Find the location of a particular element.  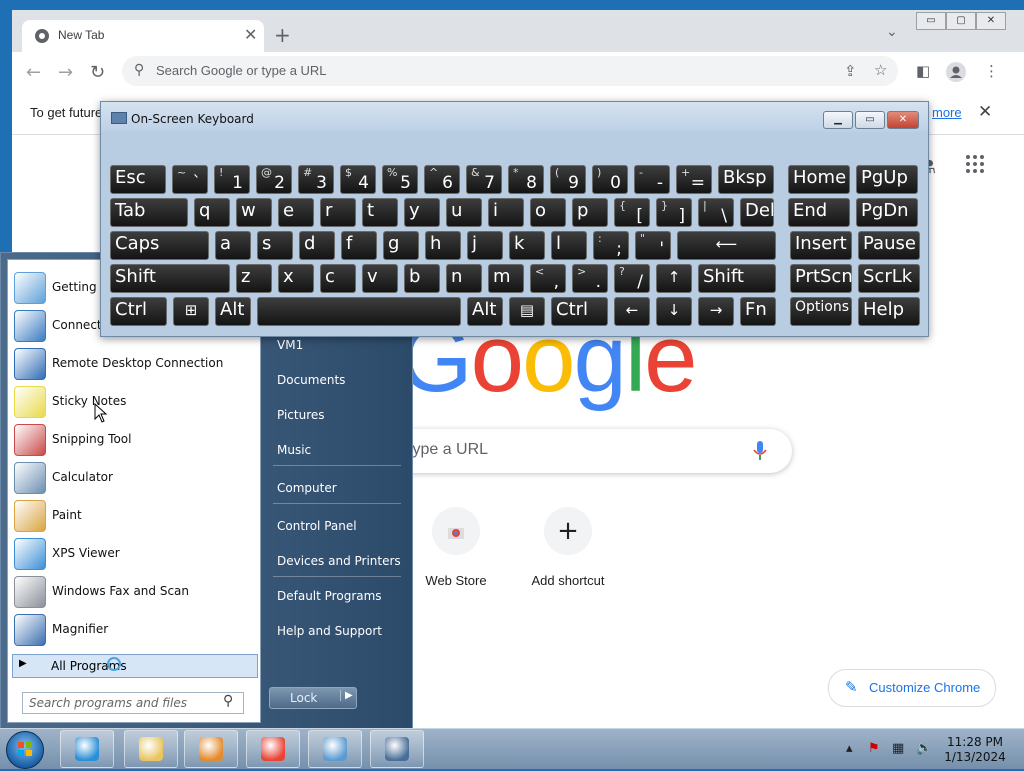

osk-key: s is located at coordinates (275, 245).